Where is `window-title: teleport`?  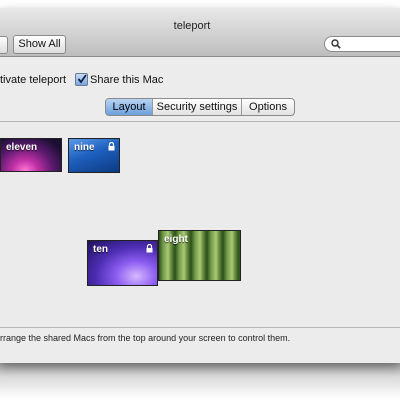 window-title: teleport is located at coordinates (192, 26).